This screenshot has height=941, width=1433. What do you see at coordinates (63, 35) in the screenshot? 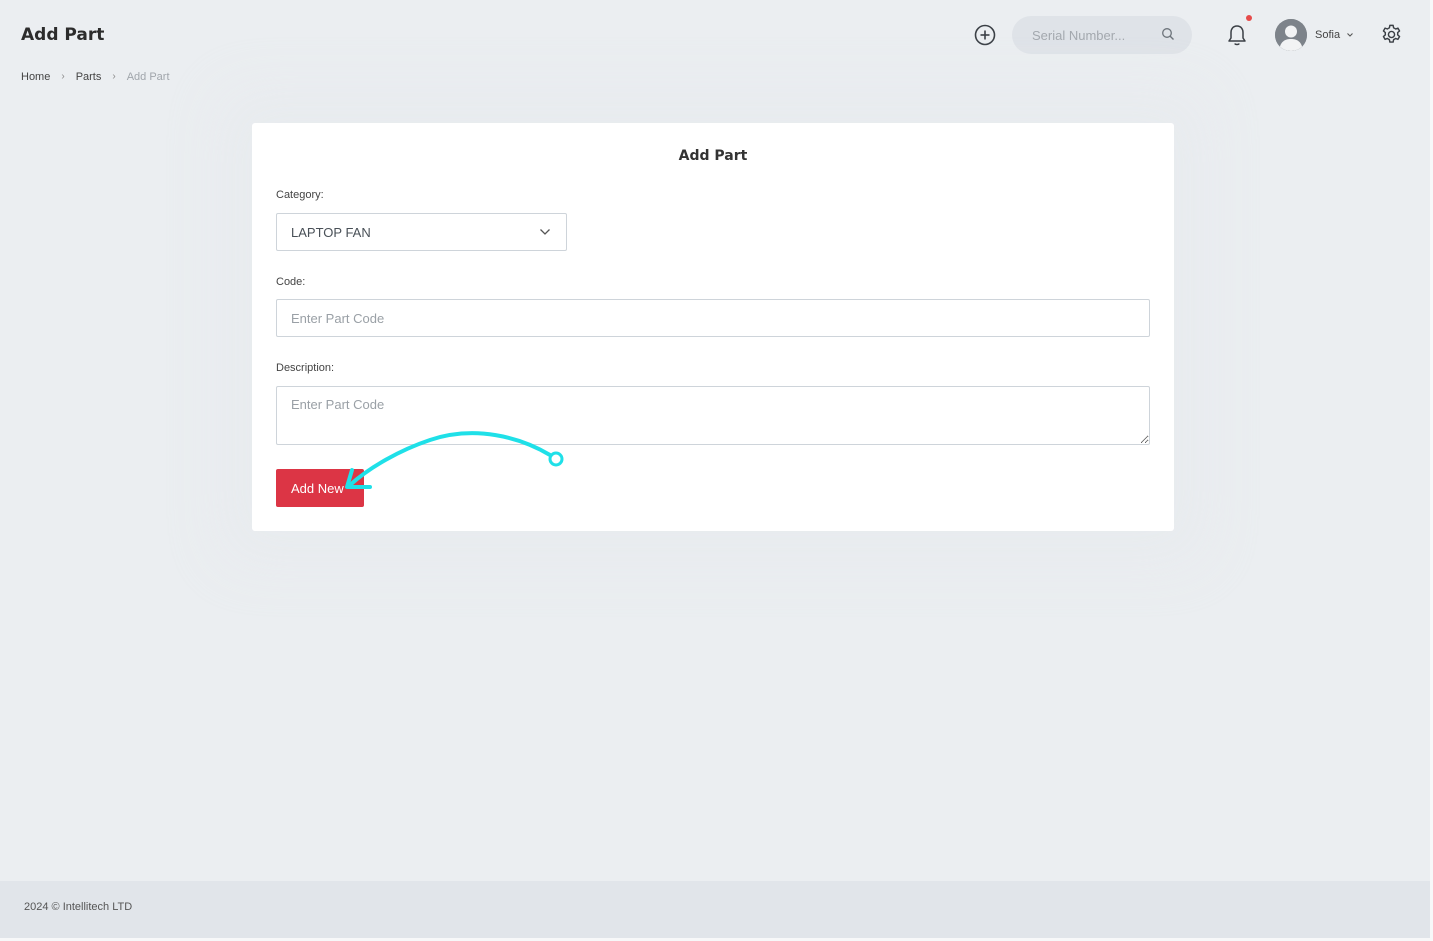
I see `page-title: Add Part` at bounding box center [63, 35].